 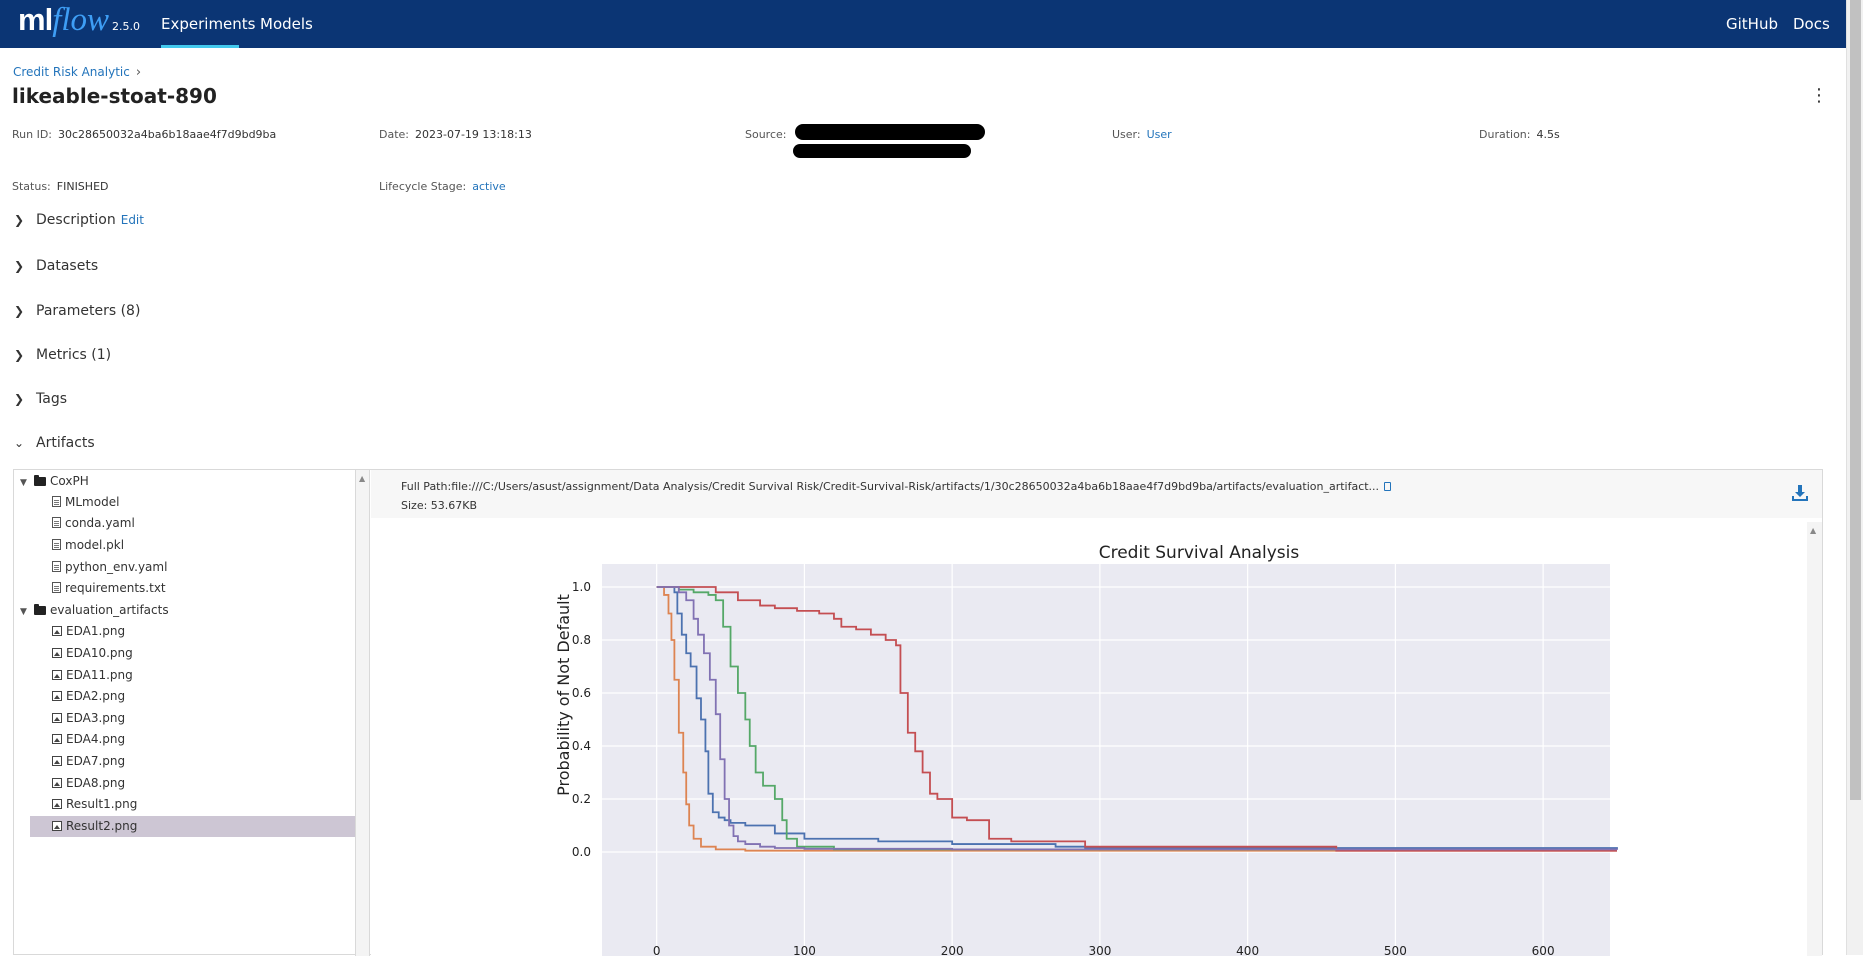 I want to click on duration-field: Duration: 4.5s, so click(x=1519, y=134).